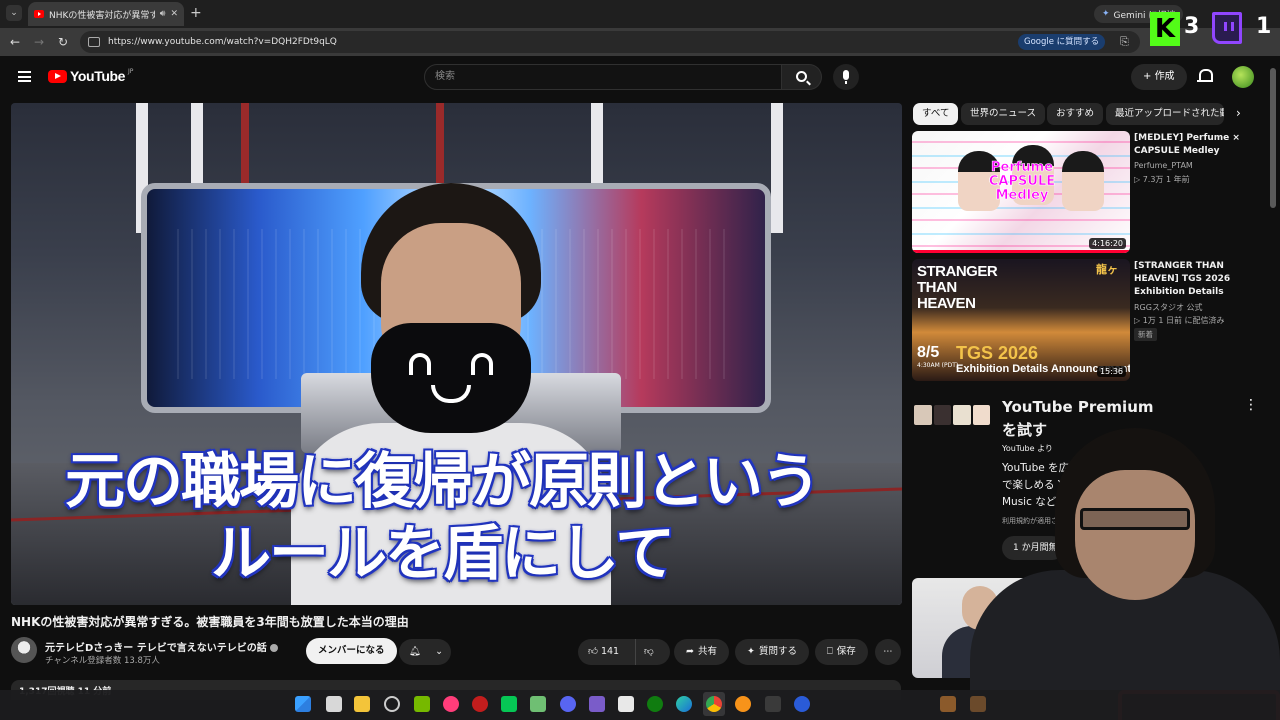 This screenshot has width=1280, height=720. I want to click on tab-close-icon: ✕, so click(174, 14).